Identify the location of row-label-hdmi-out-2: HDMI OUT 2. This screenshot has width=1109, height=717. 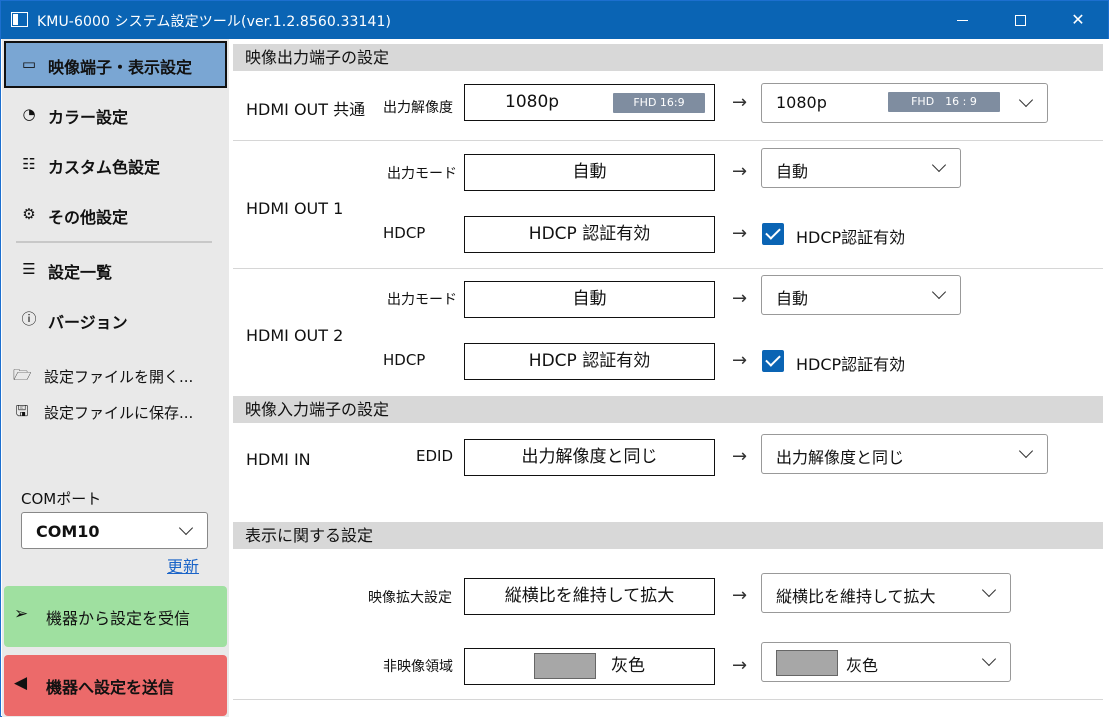
(295, 335).